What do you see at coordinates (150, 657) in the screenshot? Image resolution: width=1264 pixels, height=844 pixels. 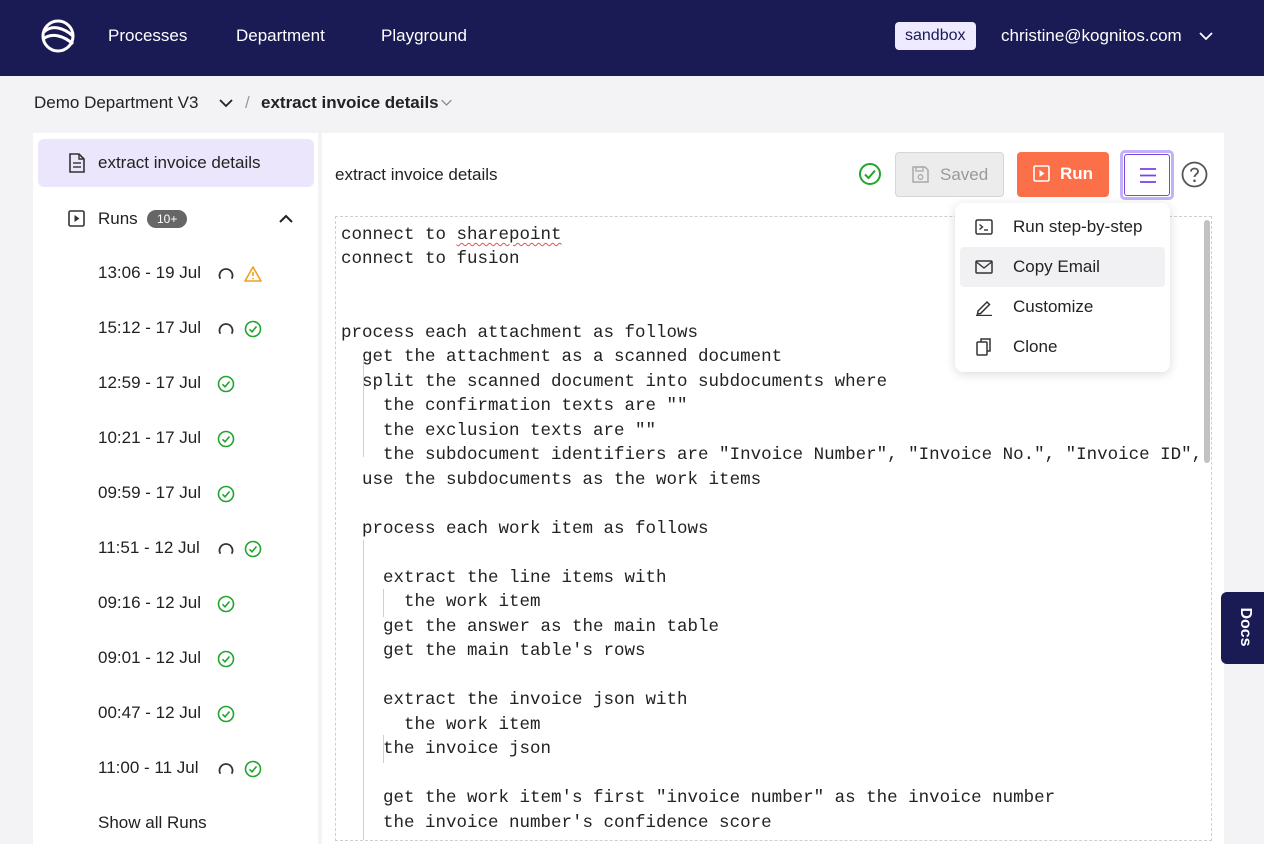 I see `run-timestamp: 09:01 - 12 Jul` at bounding box center [150, 657].